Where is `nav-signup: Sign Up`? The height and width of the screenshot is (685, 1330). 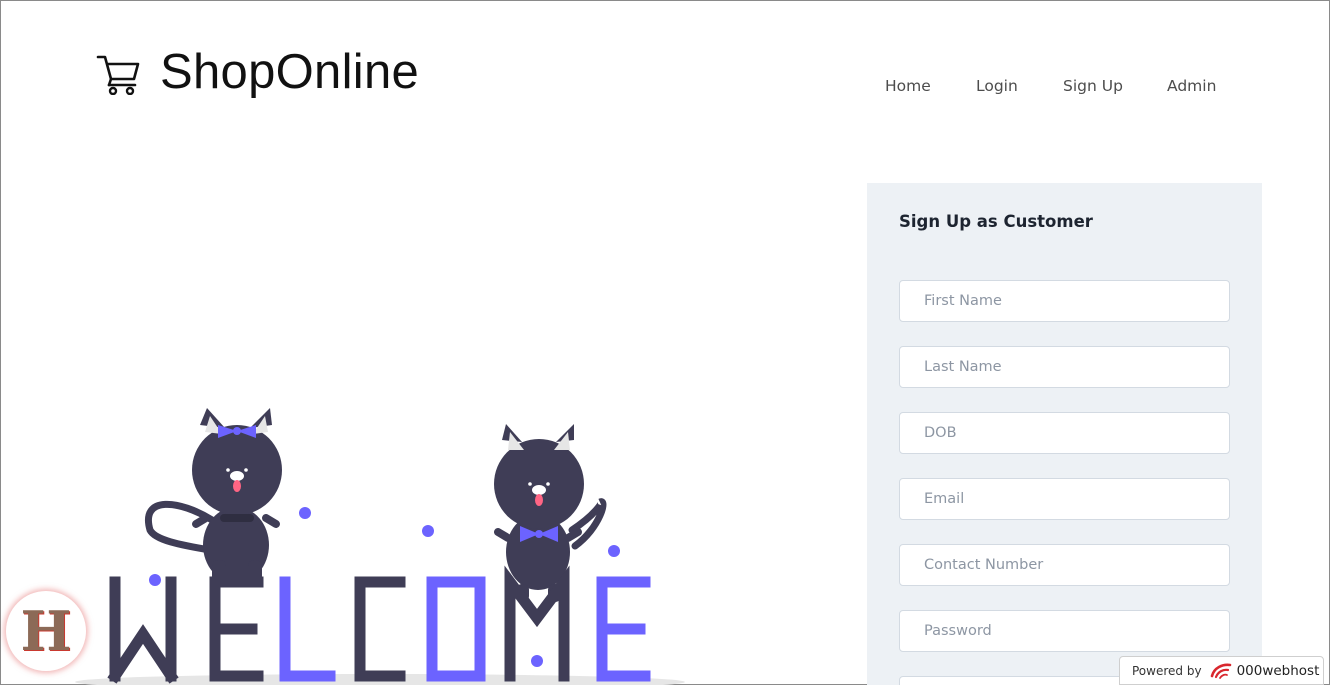 nav-signup: Sign Up is located at coordinates (1093, 86).